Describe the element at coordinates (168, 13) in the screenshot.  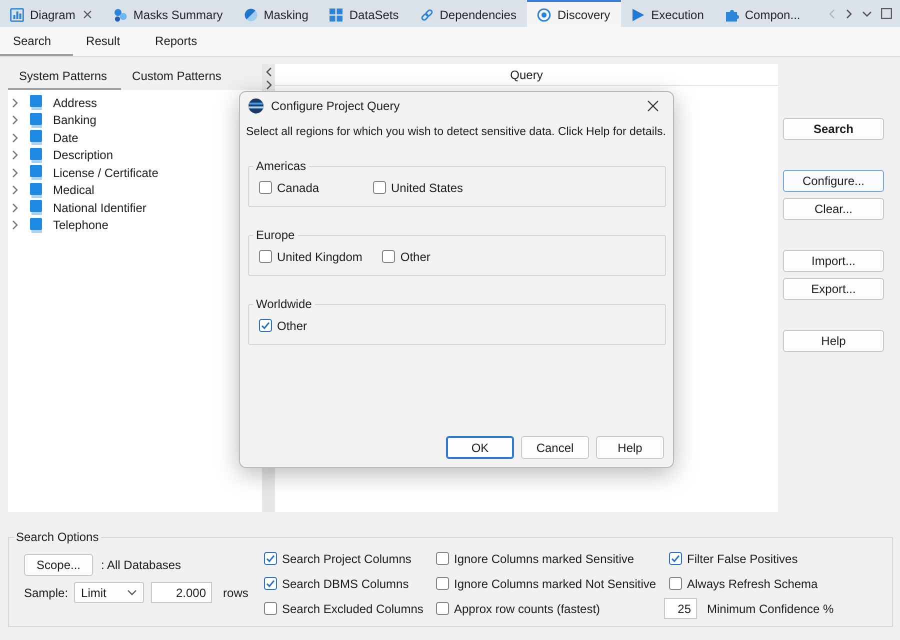
I see `tab: Masks Summary` at that location.